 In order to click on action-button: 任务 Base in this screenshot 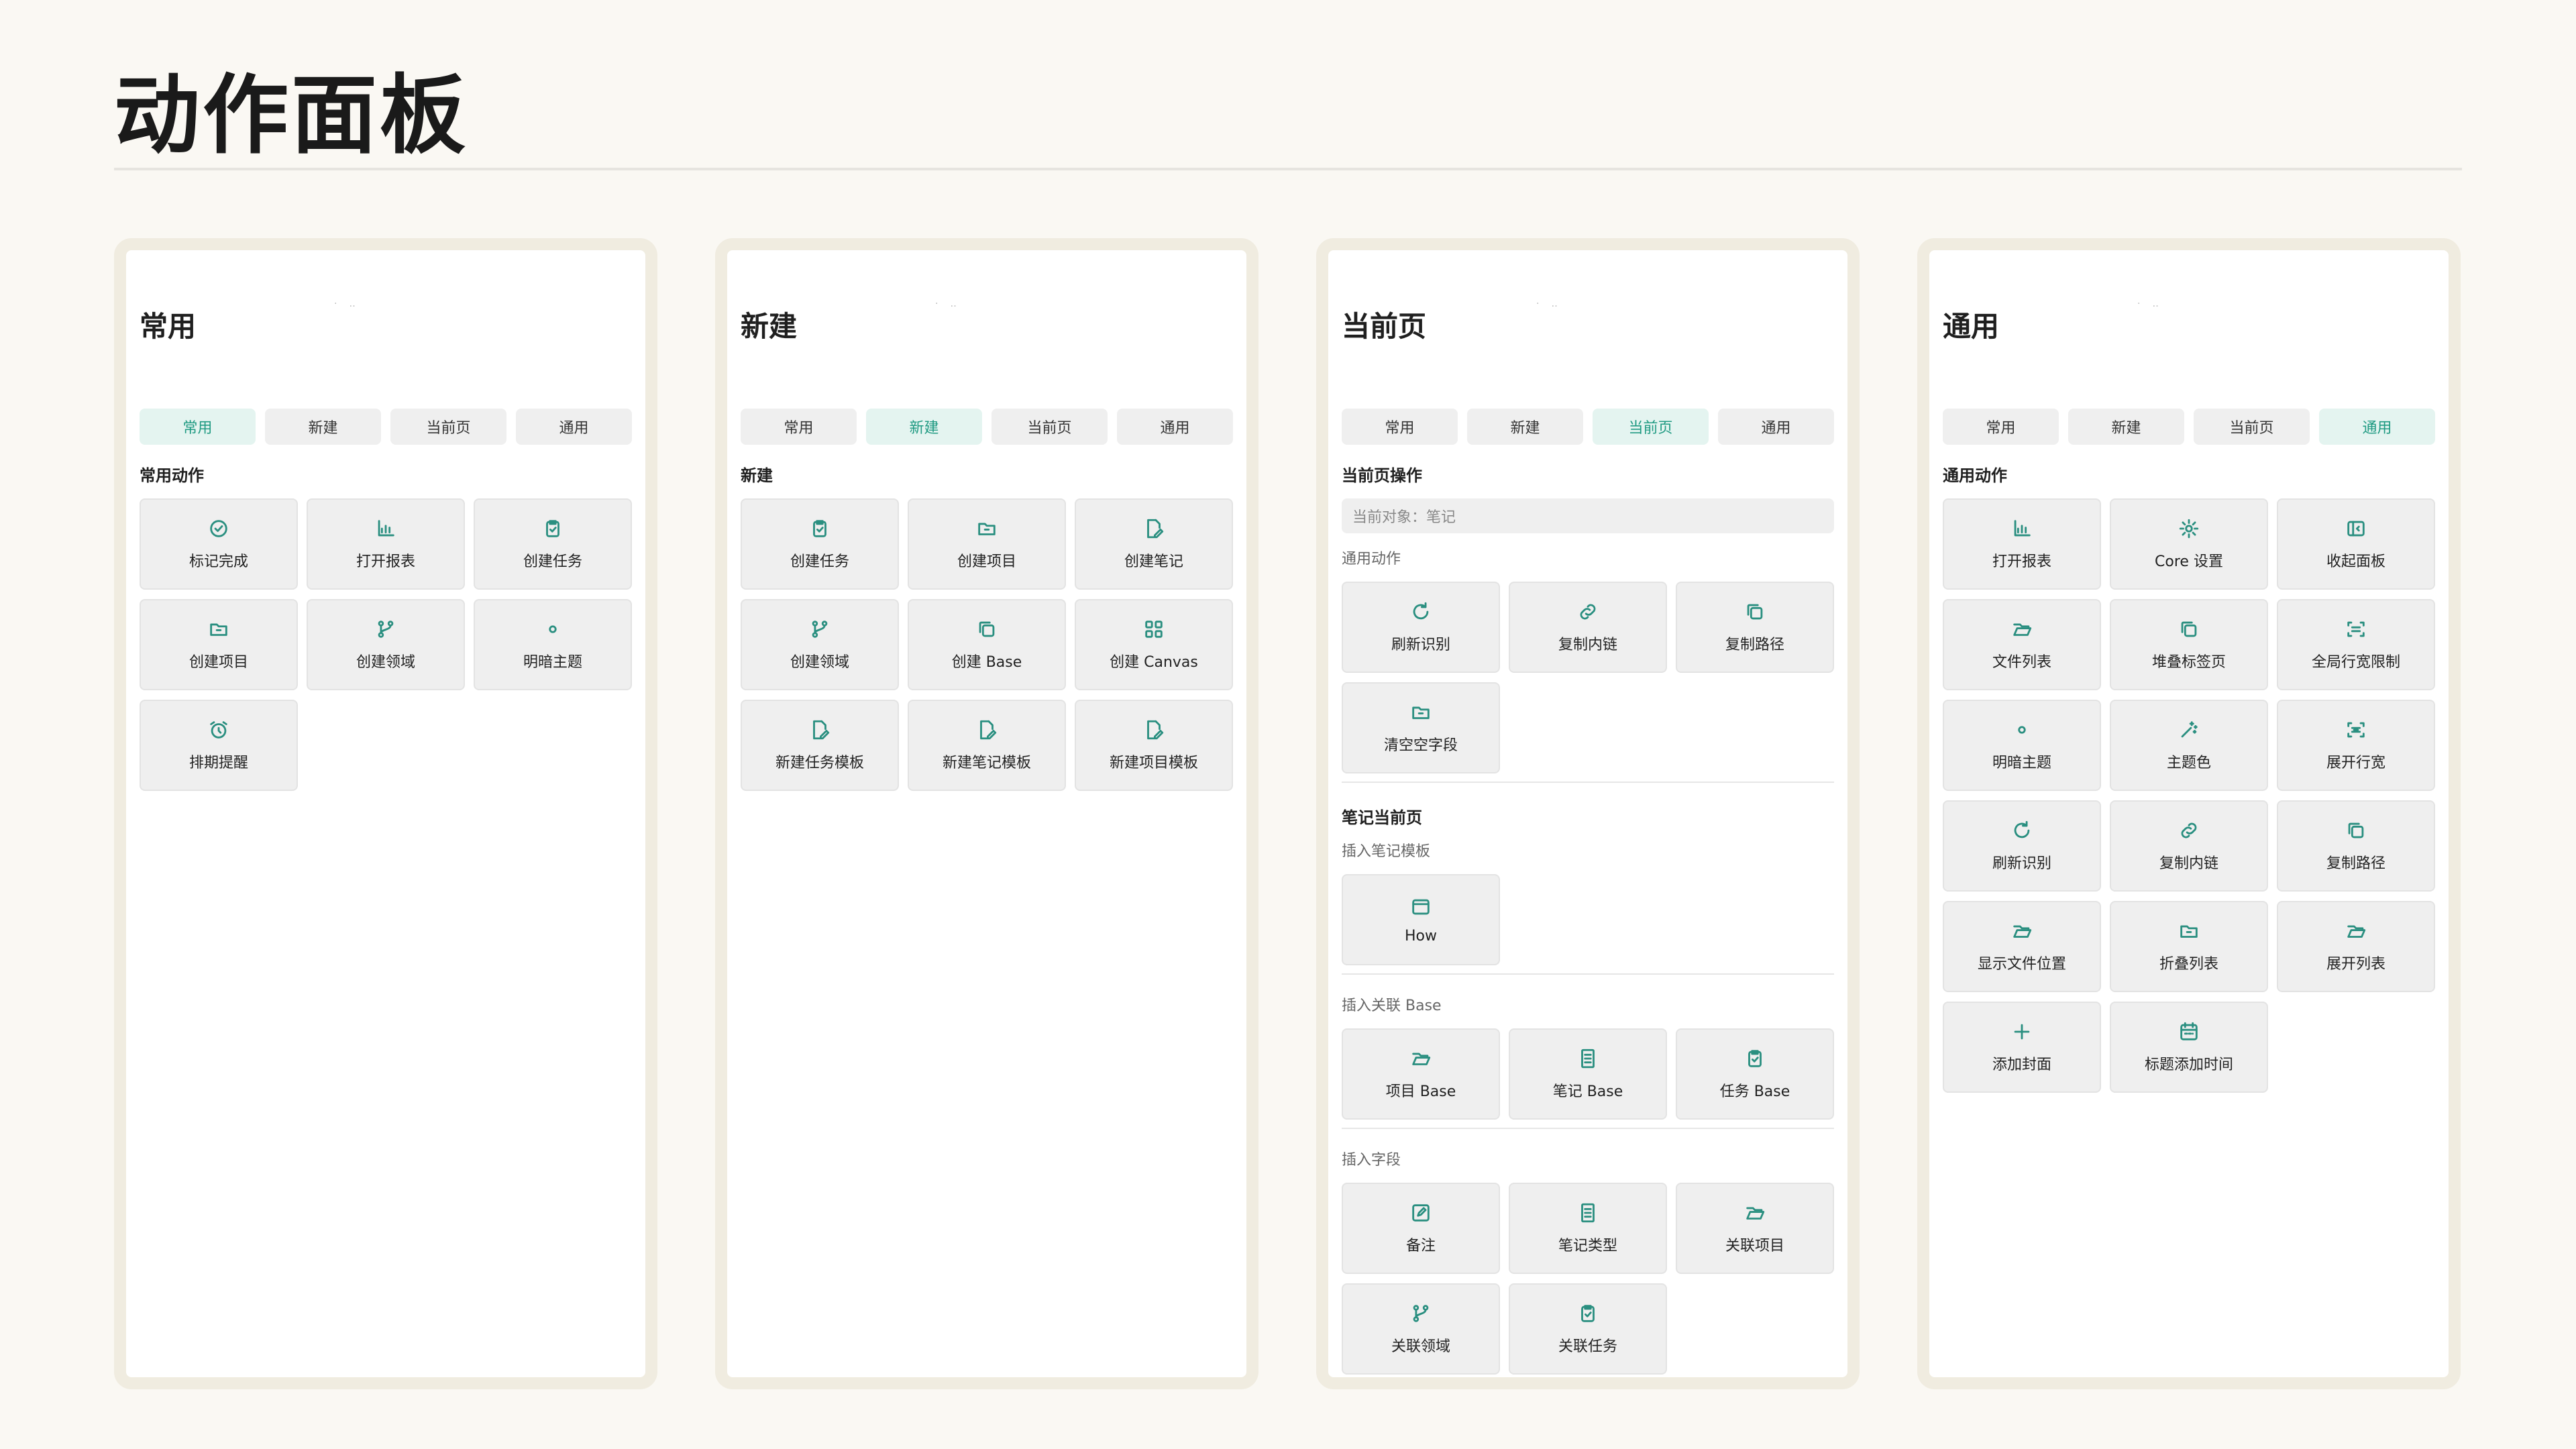, I will do `click(1755, 1074)`.